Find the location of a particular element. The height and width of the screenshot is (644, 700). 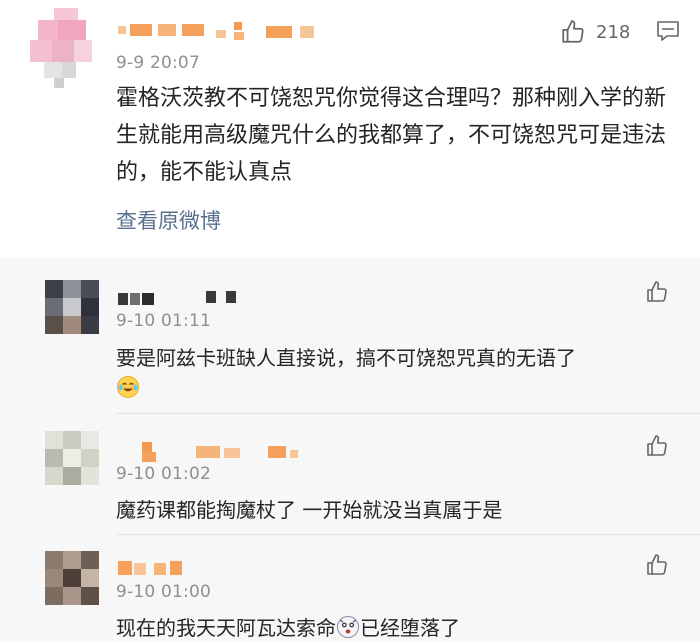

laughing-tears-emoji is located at coordinates (128, 389).